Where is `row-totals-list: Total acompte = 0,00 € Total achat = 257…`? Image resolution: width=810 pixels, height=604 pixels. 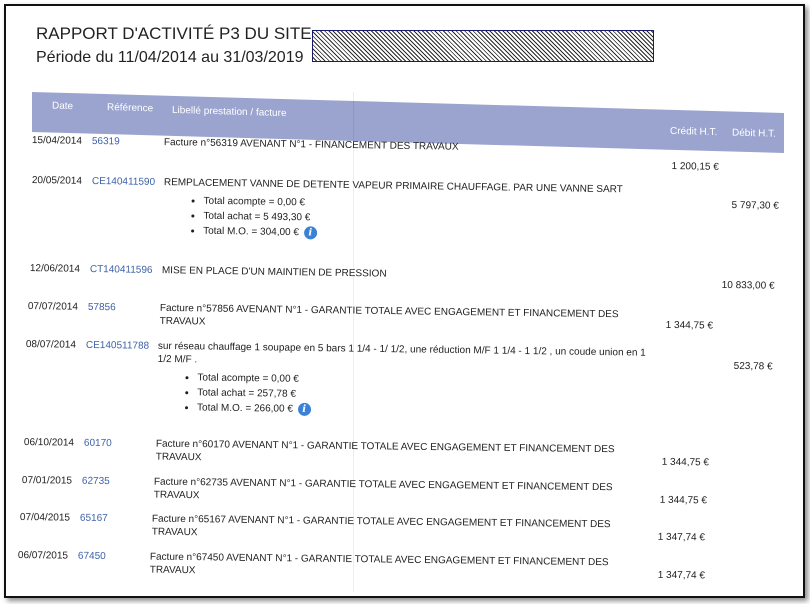
row-totals-list: Total acompte = 0,00 € Total achat = 257… is located at coordinates (407, 396).